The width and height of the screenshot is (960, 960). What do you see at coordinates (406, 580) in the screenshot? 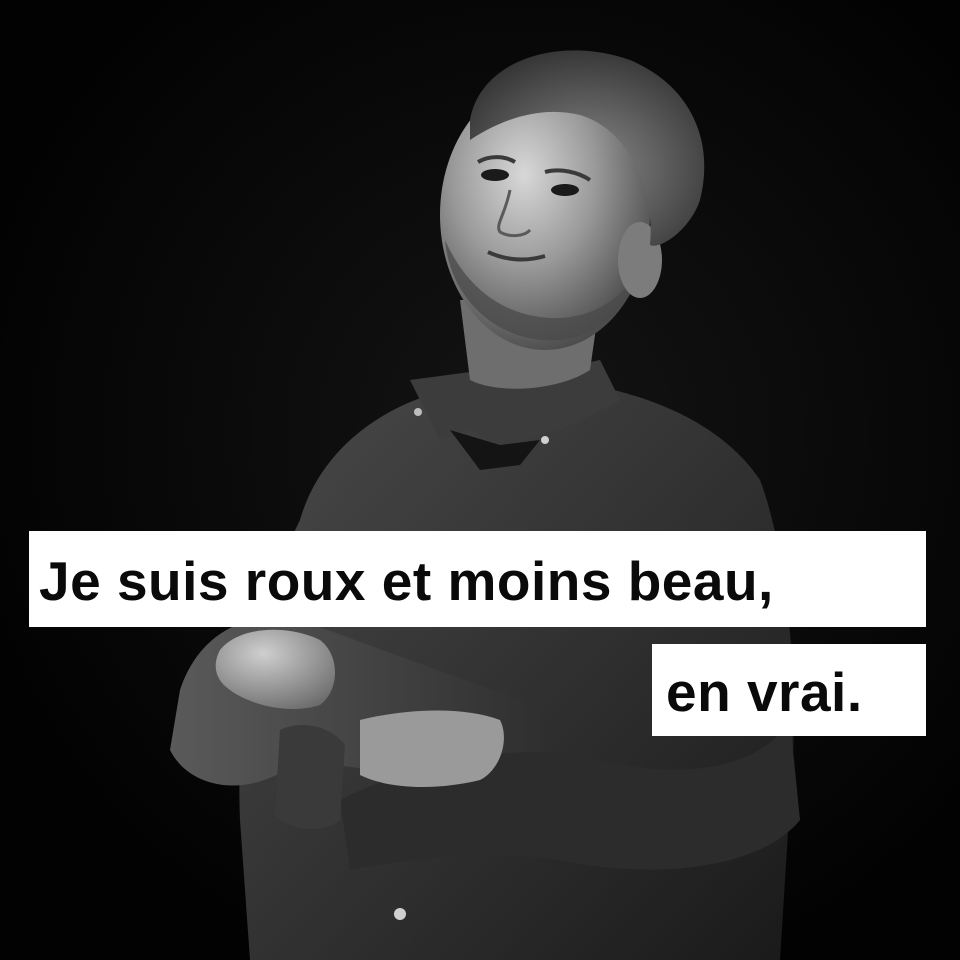
I see `caption-text-line-1: Je suis roux et moins beau,` at bounding box center [406, 580].